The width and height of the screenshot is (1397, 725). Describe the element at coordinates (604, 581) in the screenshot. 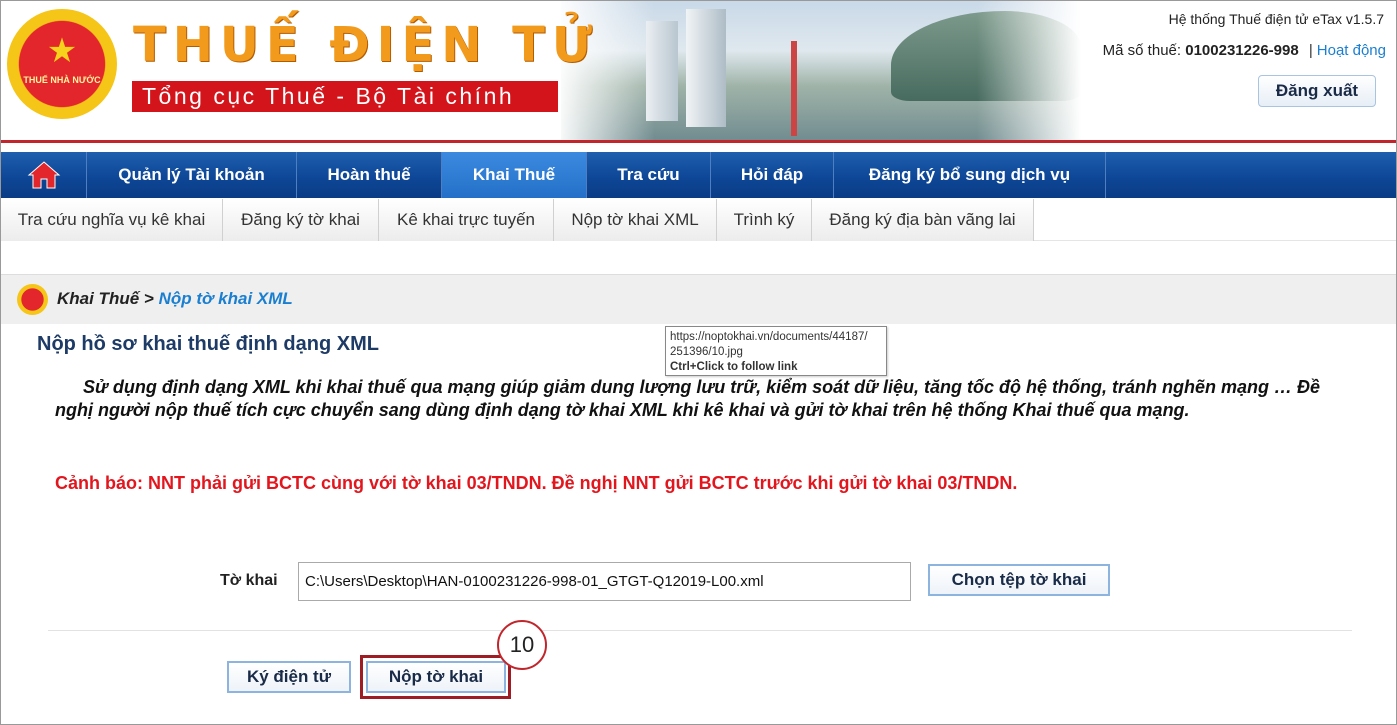

I see `file-path-input` at that location.